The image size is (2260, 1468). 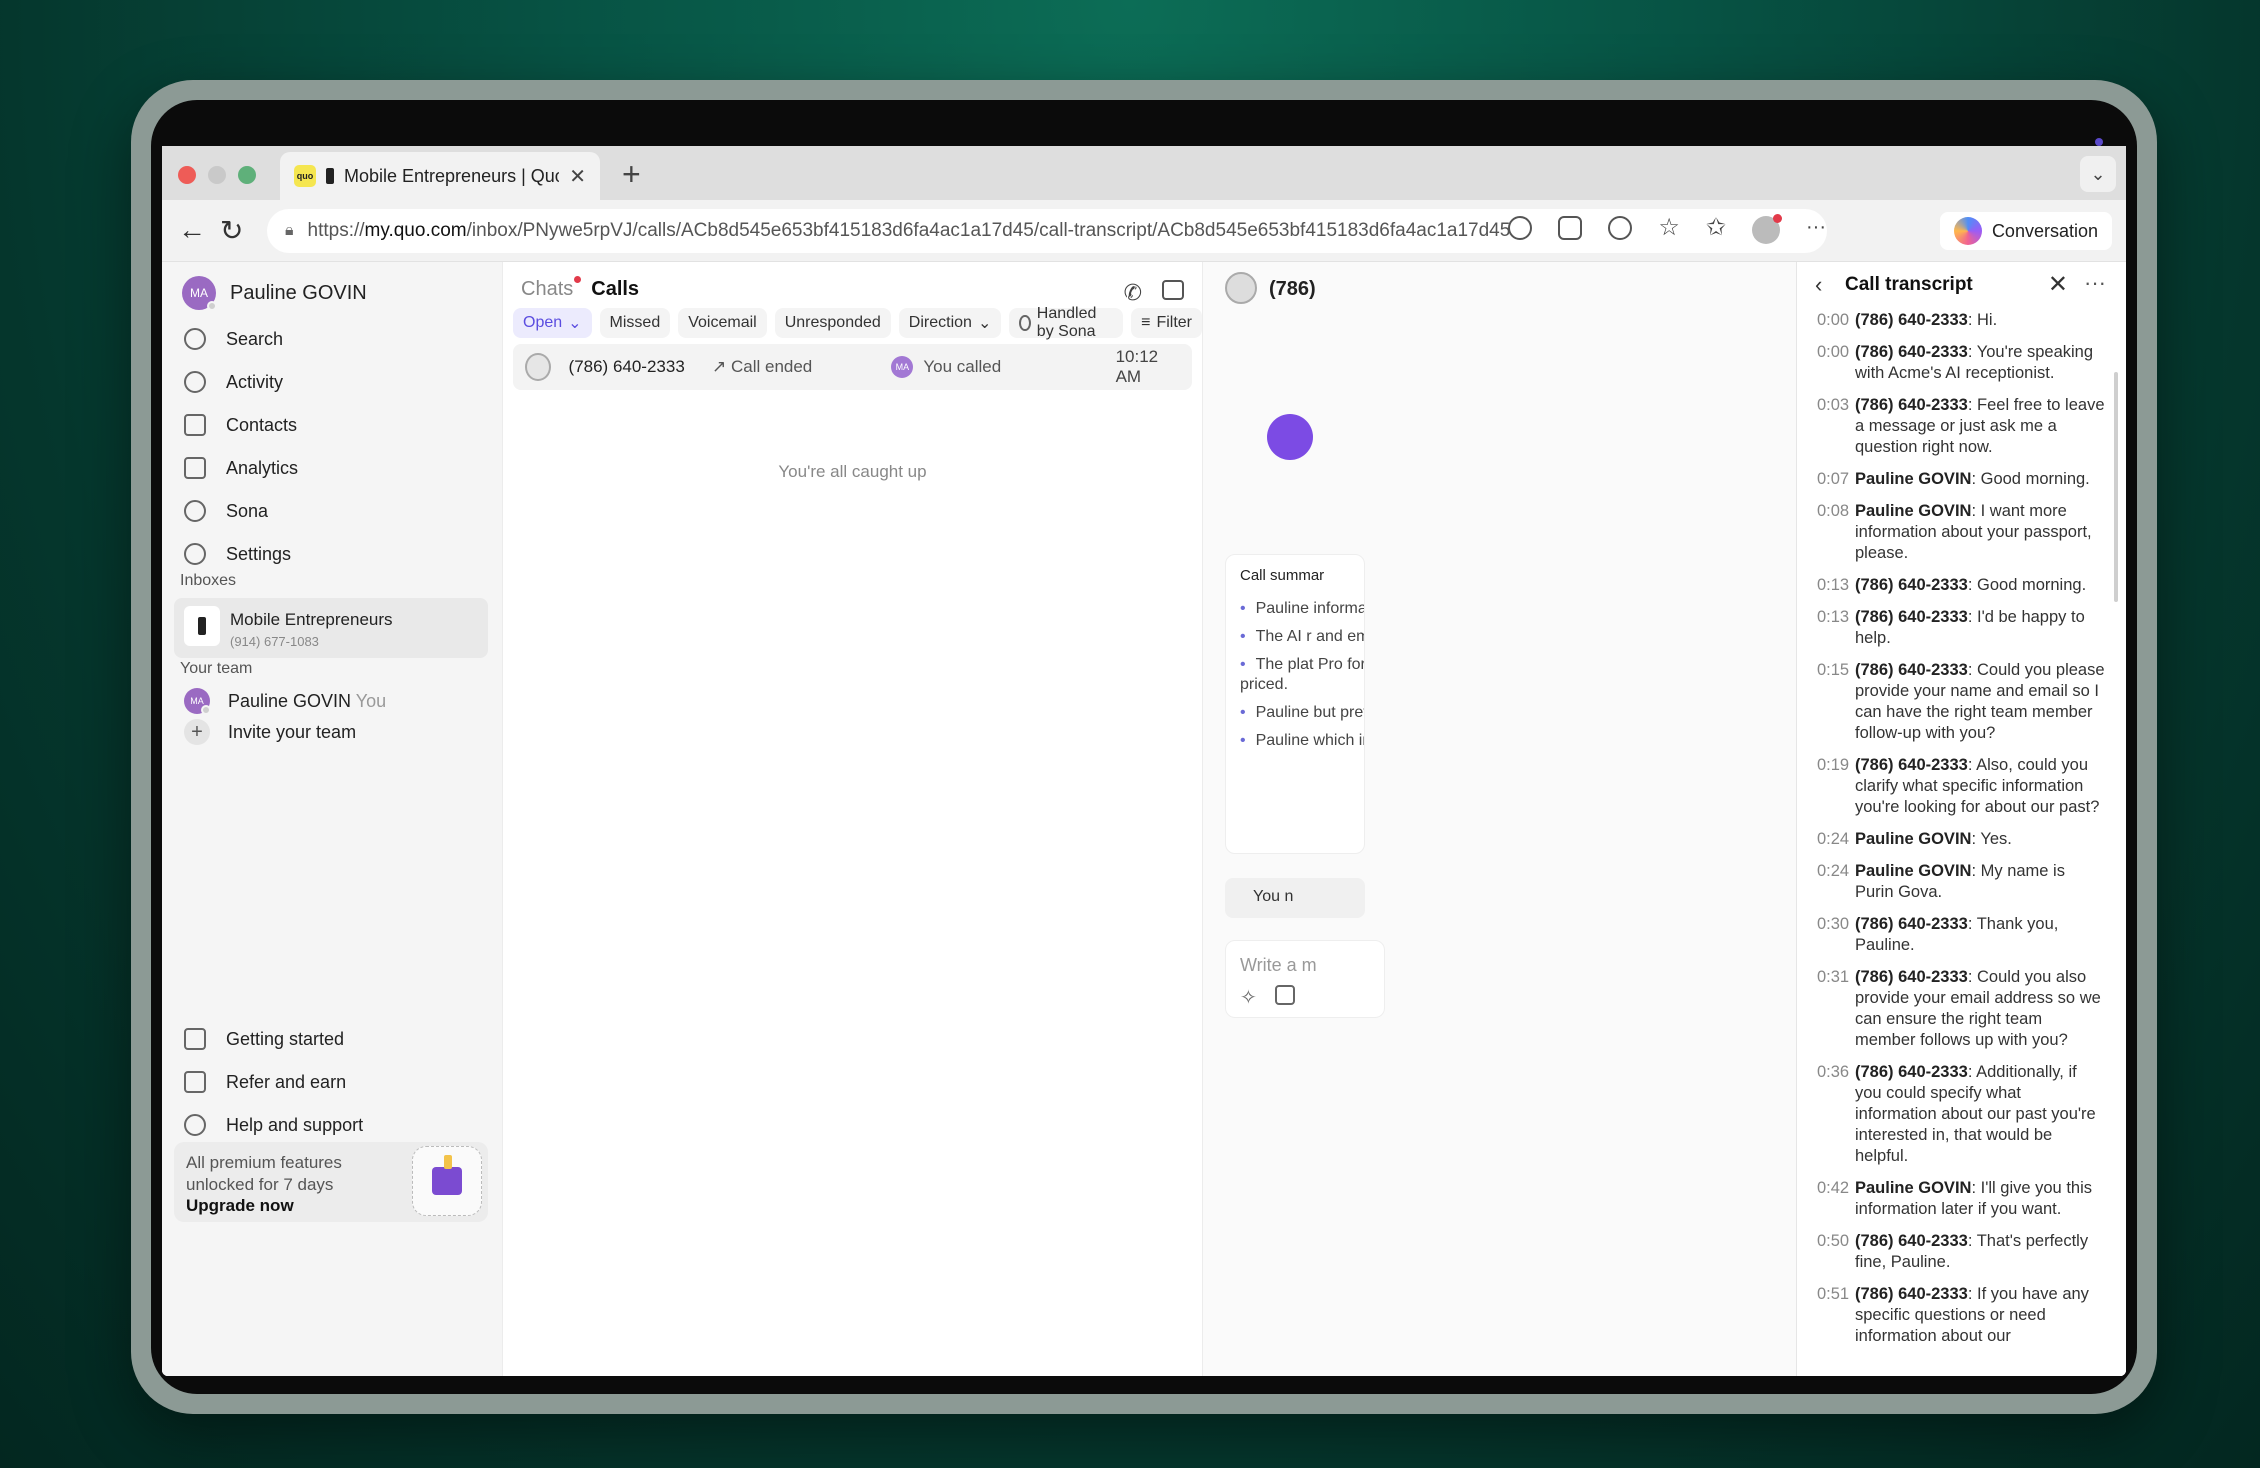 What do you see at coordinates (631, 174) in the screenshot?
I see `new-tab-button: +` at bounding box center [631, 174].